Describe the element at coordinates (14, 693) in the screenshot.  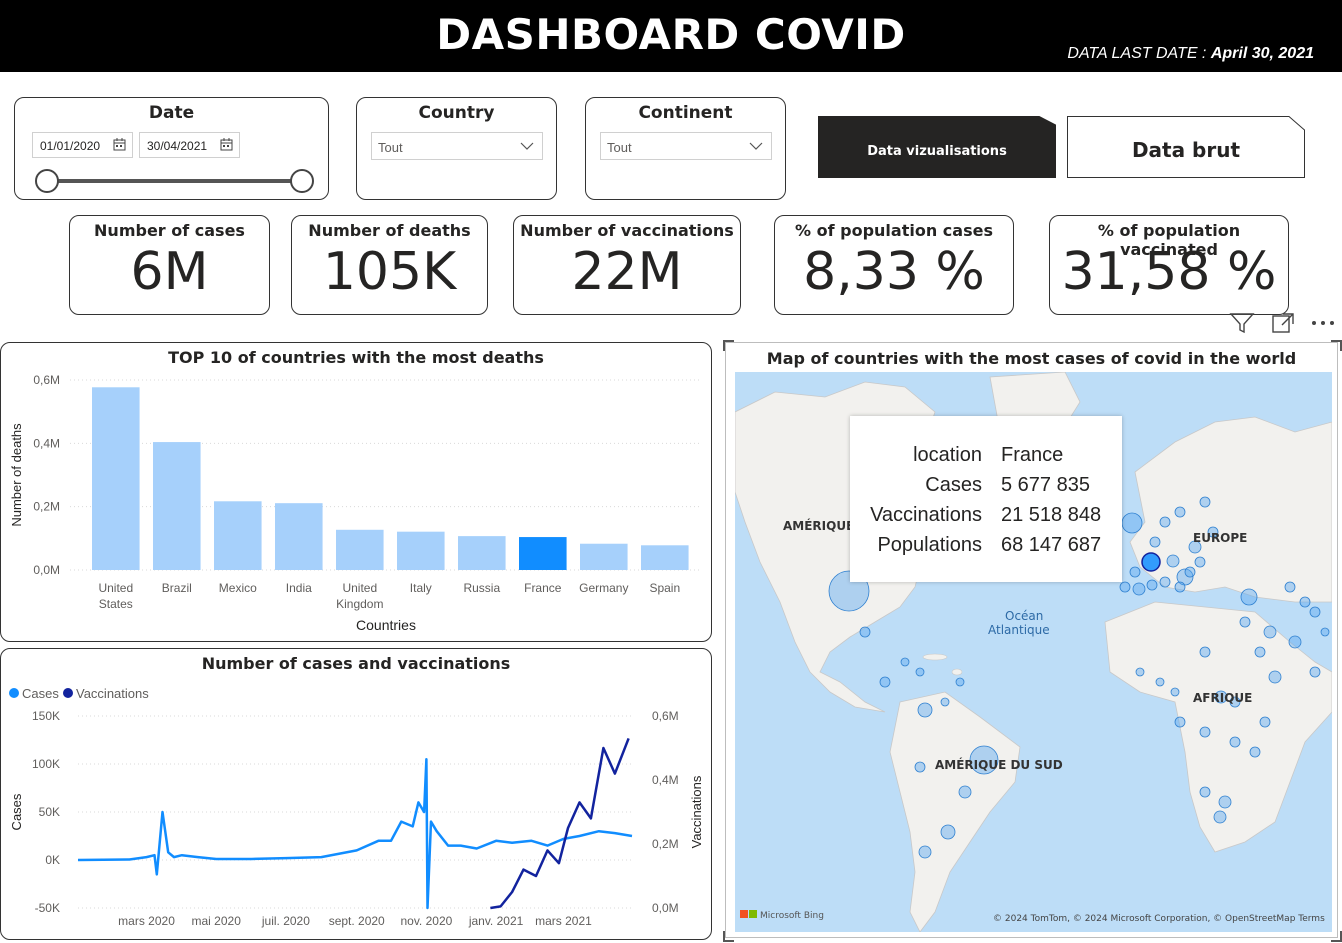
I see `legend-cases-marker` at that location.